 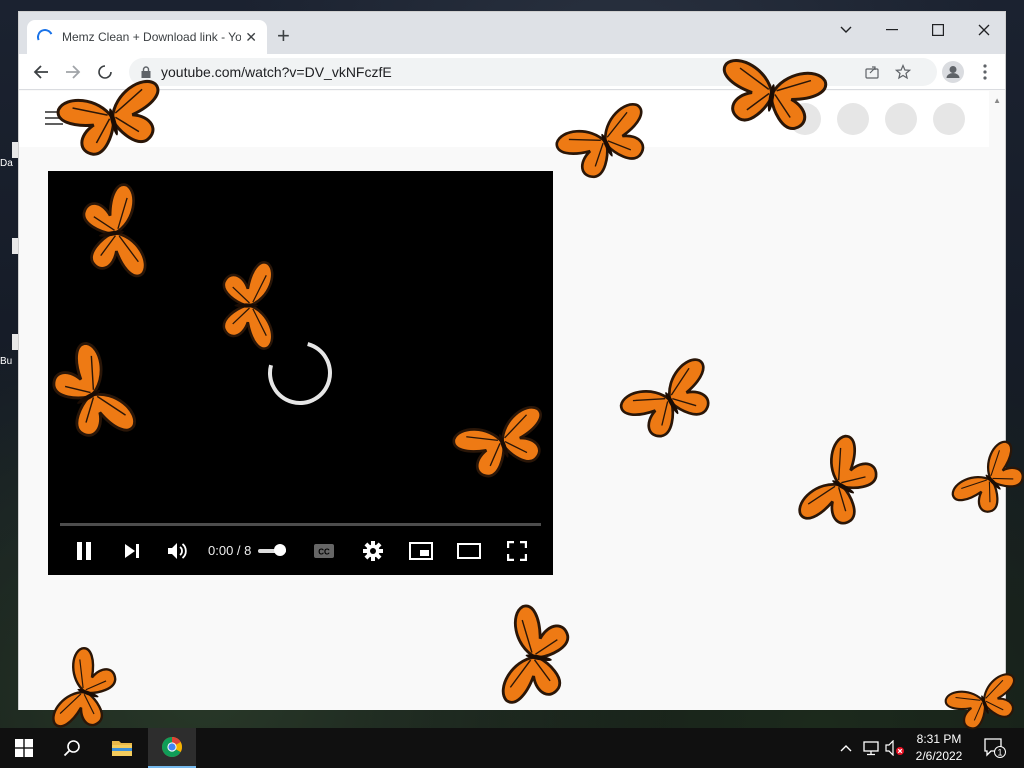 I want to click on progress-bar, so click(x=300, y=524).